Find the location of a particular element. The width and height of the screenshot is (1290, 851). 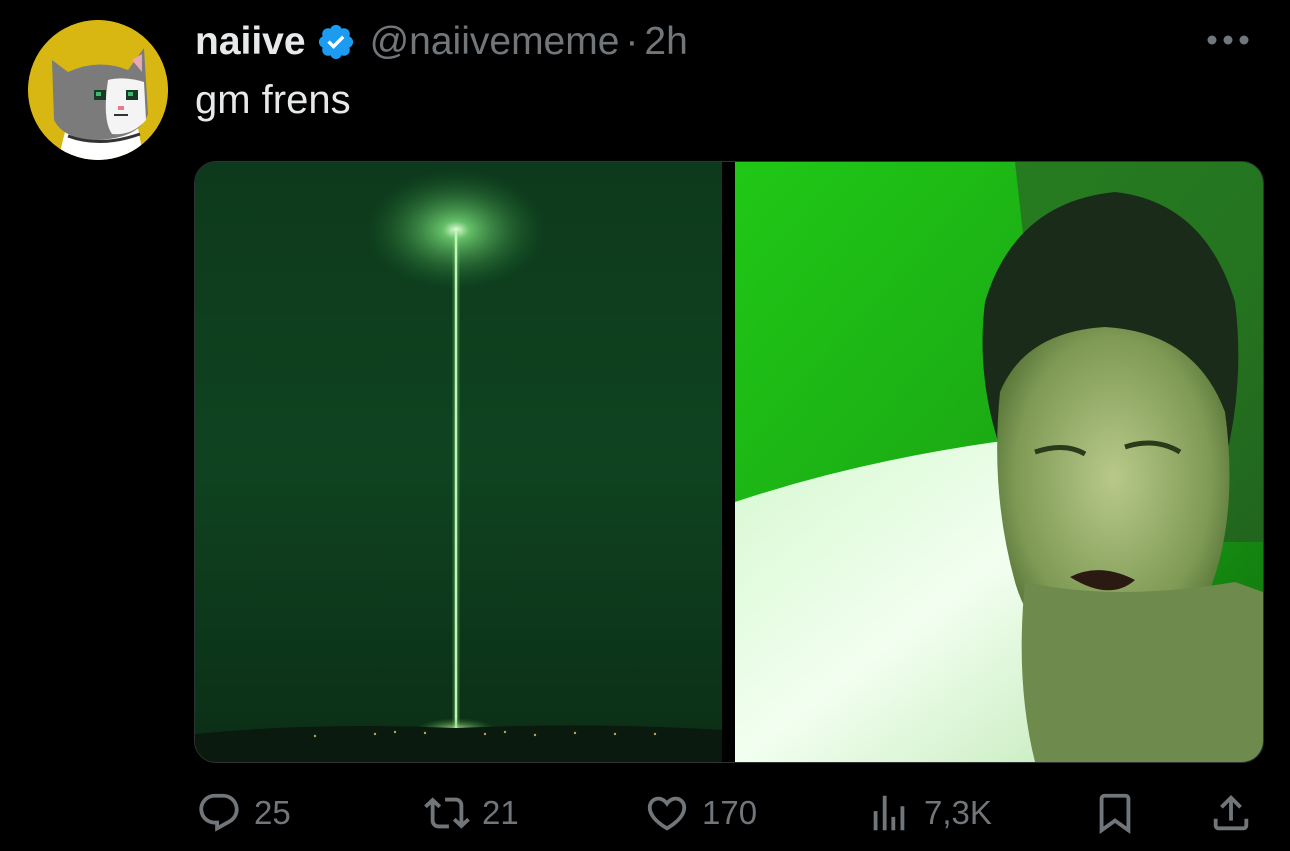

views-button: 7,3K is located at coordinates (929, 813).